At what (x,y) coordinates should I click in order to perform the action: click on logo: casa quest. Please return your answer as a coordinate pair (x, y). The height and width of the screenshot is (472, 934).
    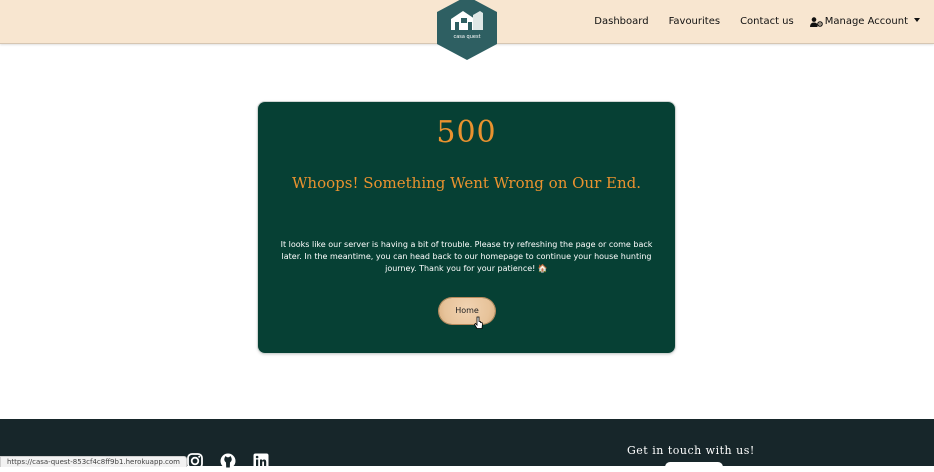
    Looking at the image, I should click on (467, 31).